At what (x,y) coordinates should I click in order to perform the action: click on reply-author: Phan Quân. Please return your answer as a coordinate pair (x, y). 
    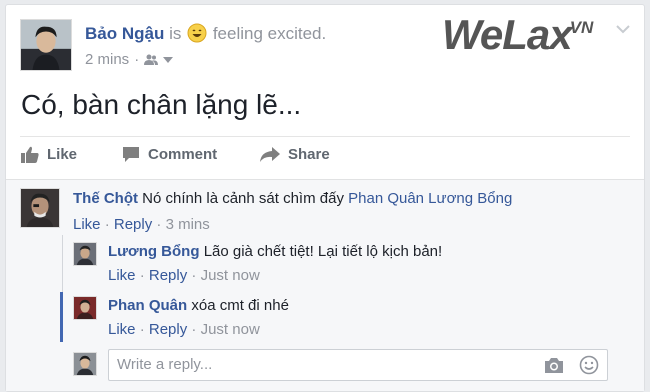
    Looking at the image, I should click on (147, 305).